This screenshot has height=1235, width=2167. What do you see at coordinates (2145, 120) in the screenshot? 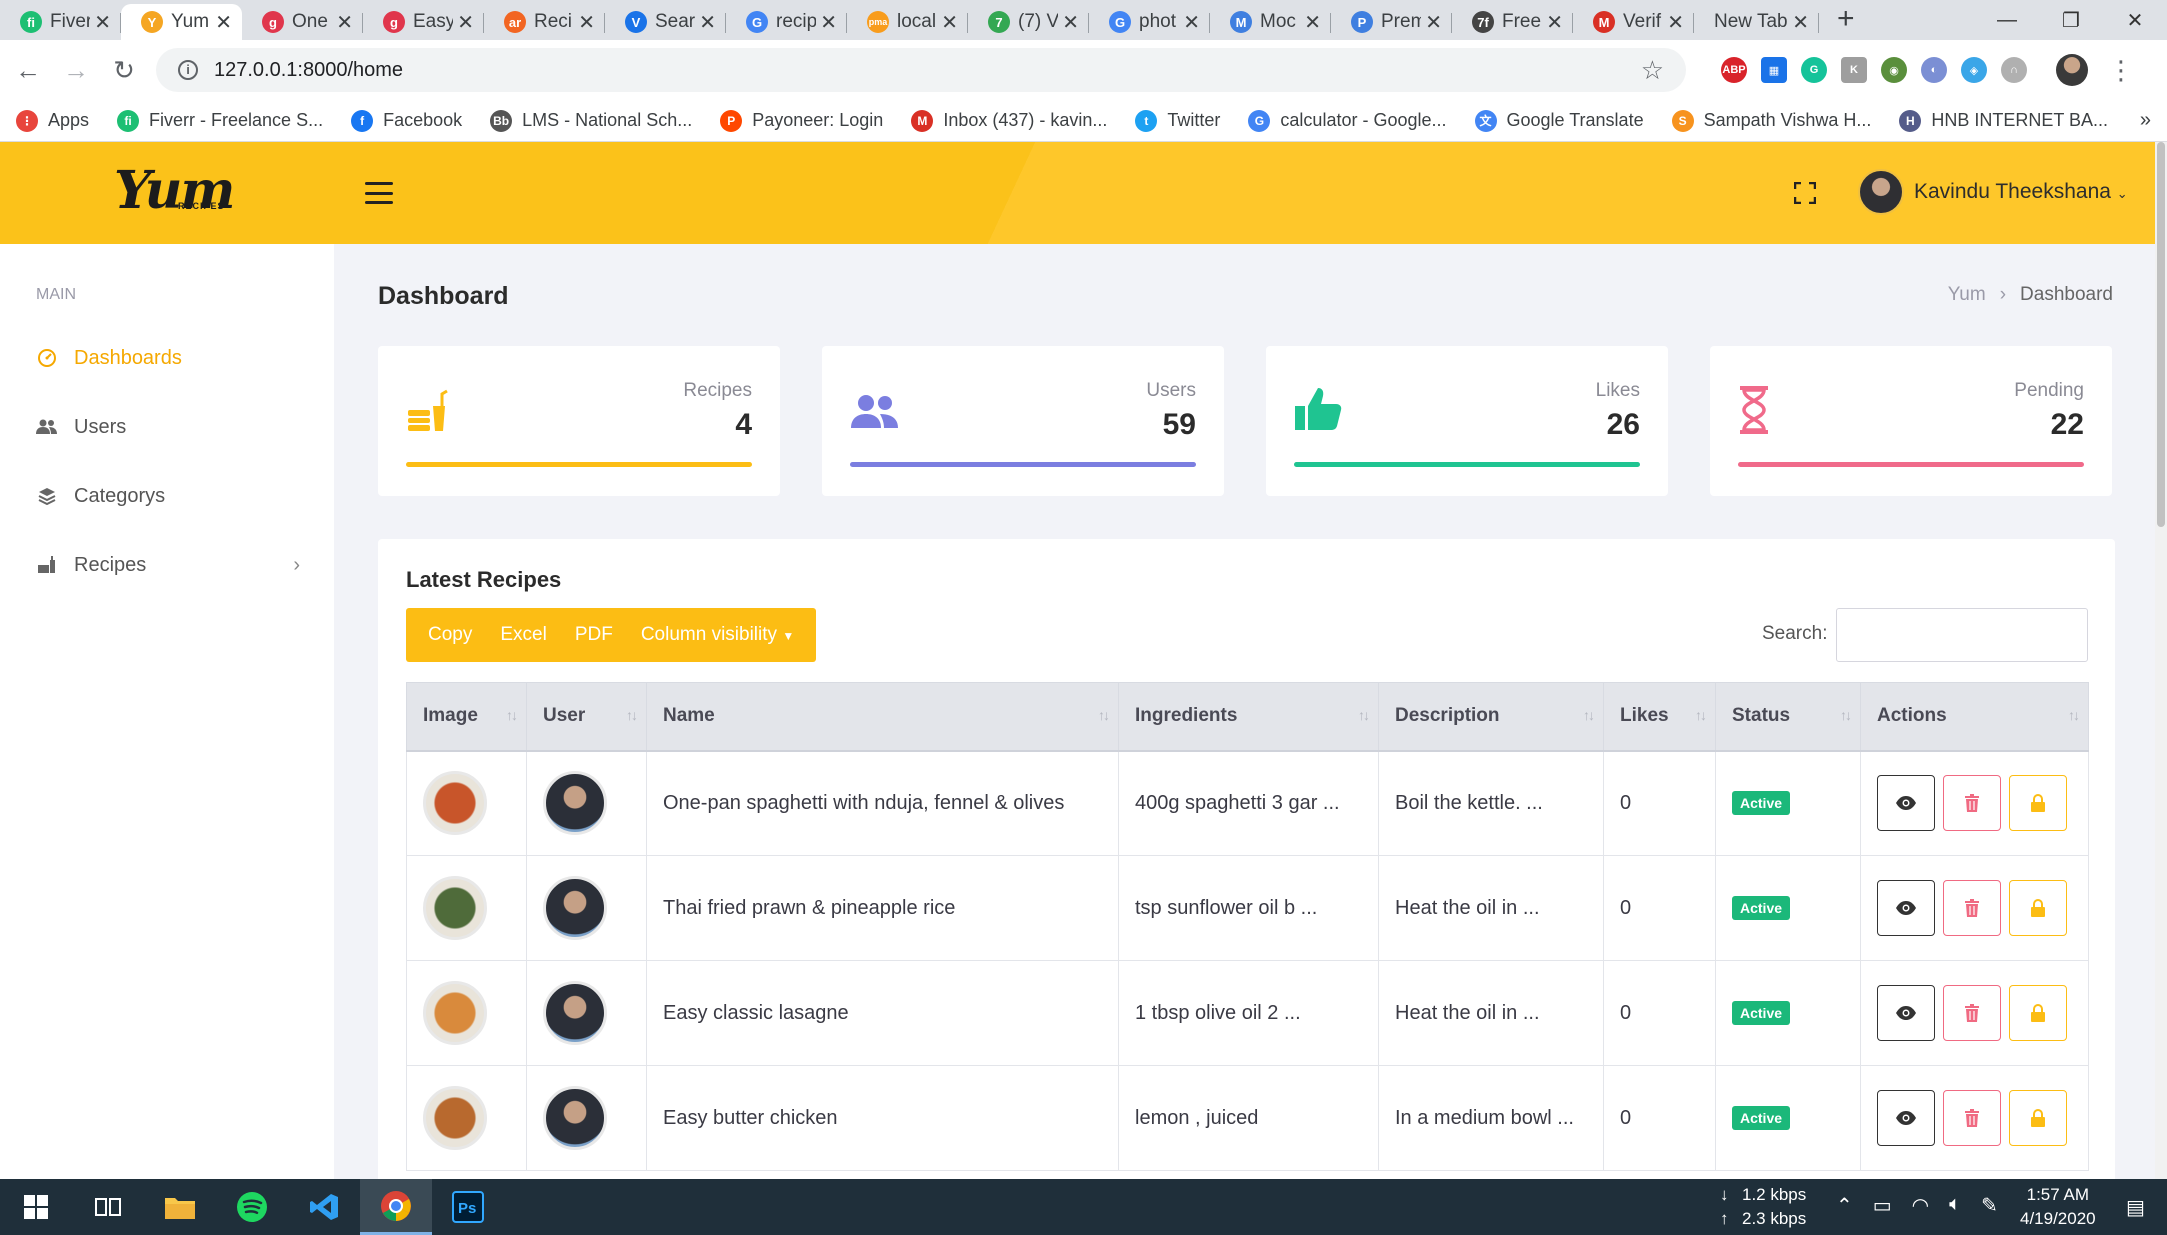
I see `bookmarks-overflow-icon: »` at bounding box center [2145, 120].